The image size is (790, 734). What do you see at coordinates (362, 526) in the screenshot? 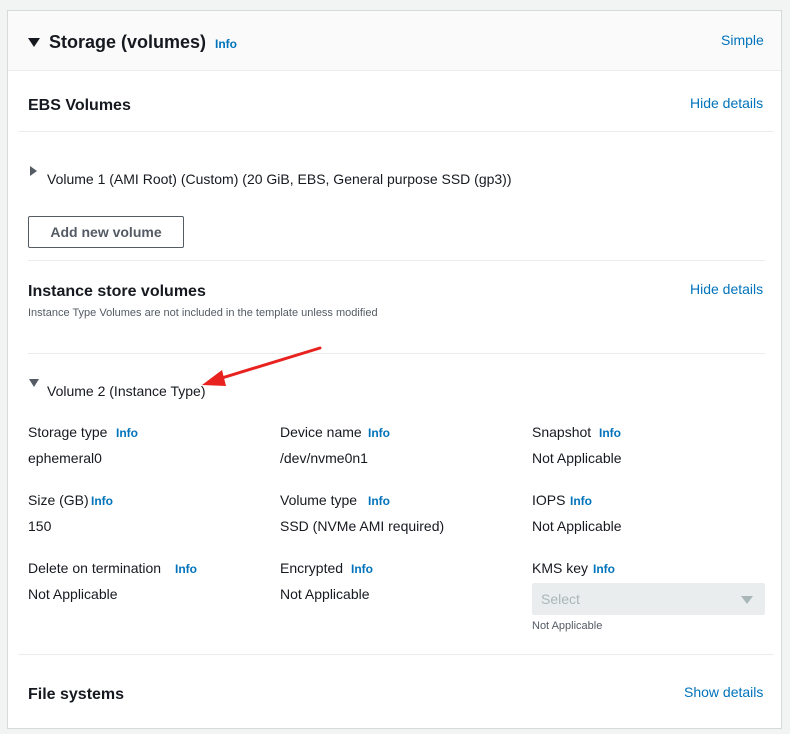
I see `volume-type-value: SSD (NVMe AMI required)` at bounding box center [362, 526].